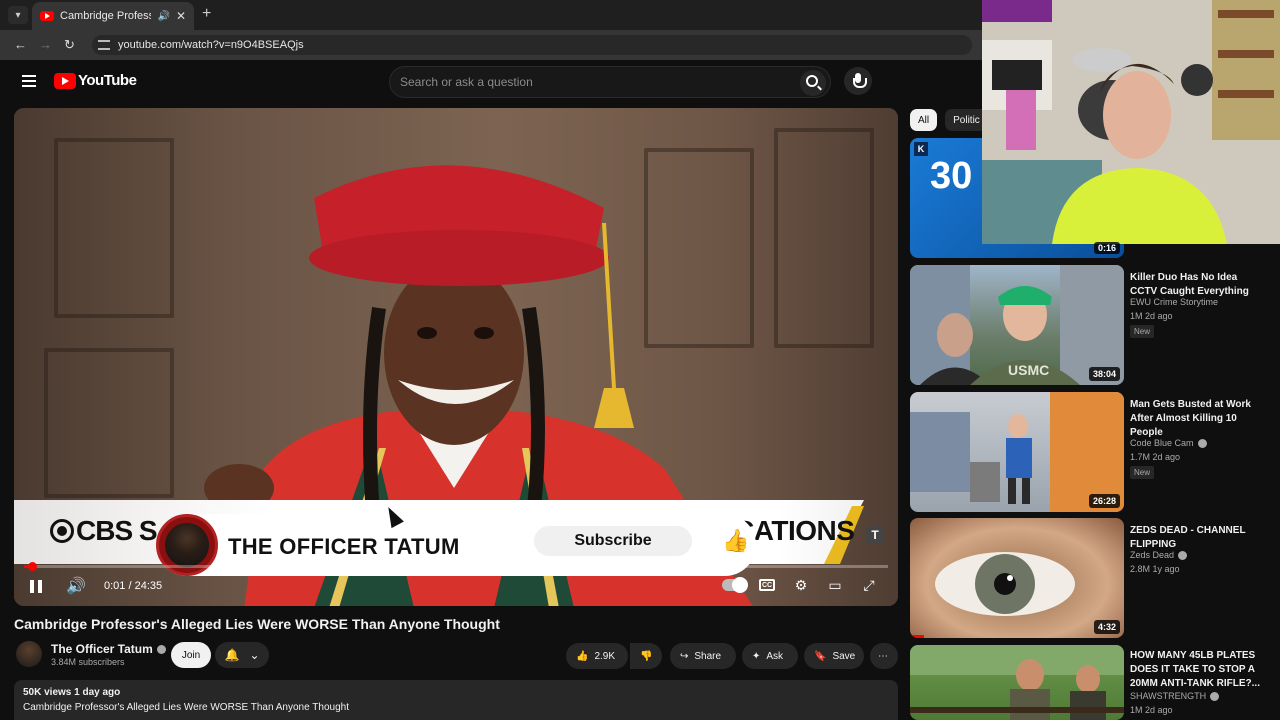 The image size is (1280, 720). What do you see at coordinates (1106, 627) in the screenshot?
I see `duration-badge: 4:32` at bounding box center [1106, 627].